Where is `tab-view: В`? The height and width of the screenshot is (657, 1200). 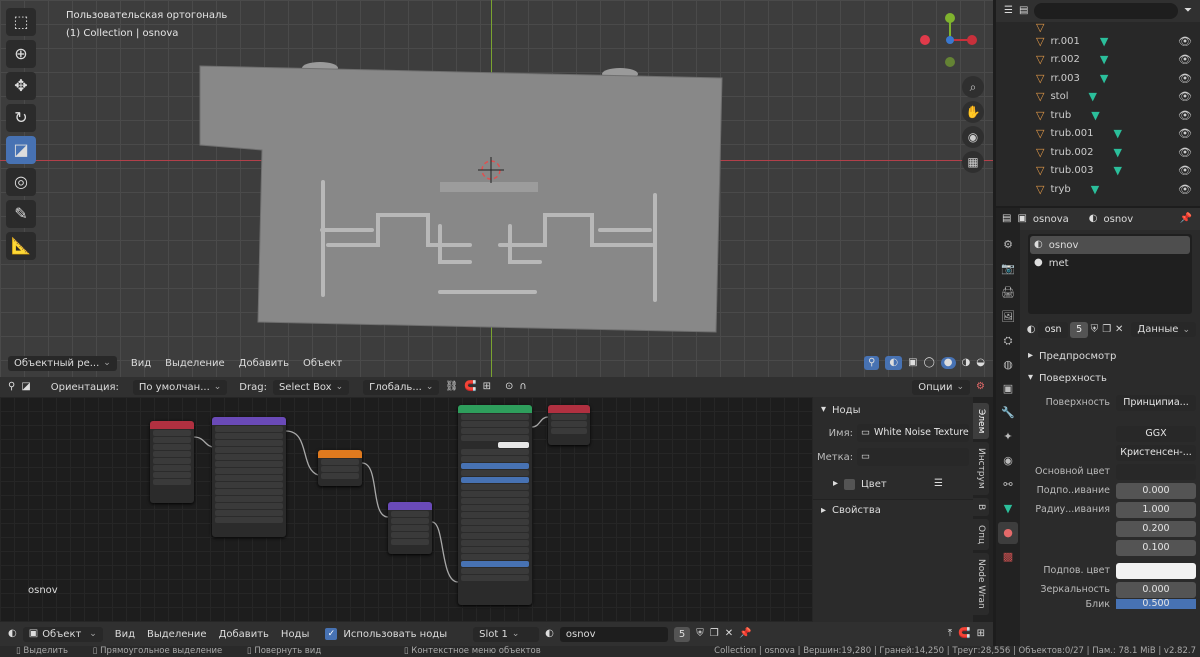
tab-view: В is located at coordinates (981, 507).